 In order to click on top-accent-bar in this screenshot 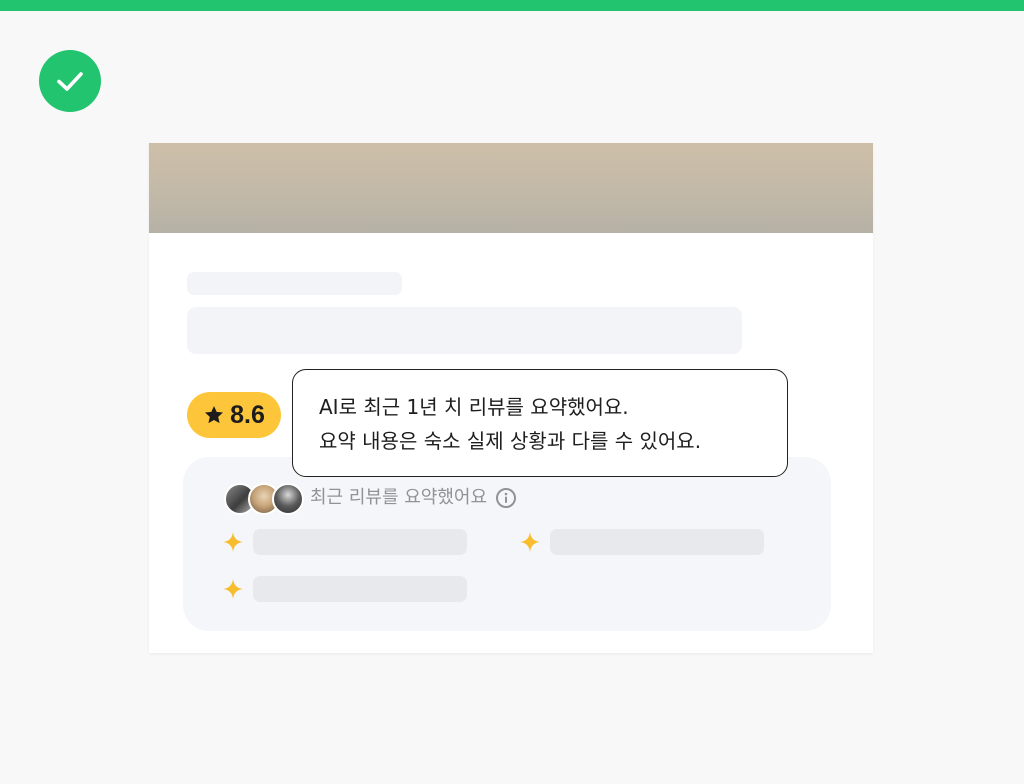, I will do `click(512, 5)`.